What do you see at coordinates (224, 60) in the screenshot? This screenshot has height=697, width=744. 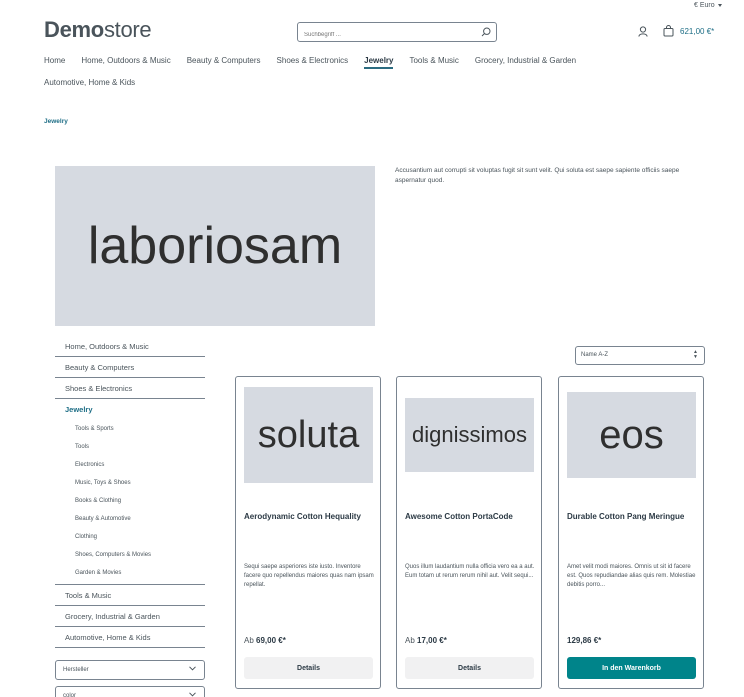 I see `nav-item-beauty-computers: Beauty & Computers` at bounding box center [224, 60].